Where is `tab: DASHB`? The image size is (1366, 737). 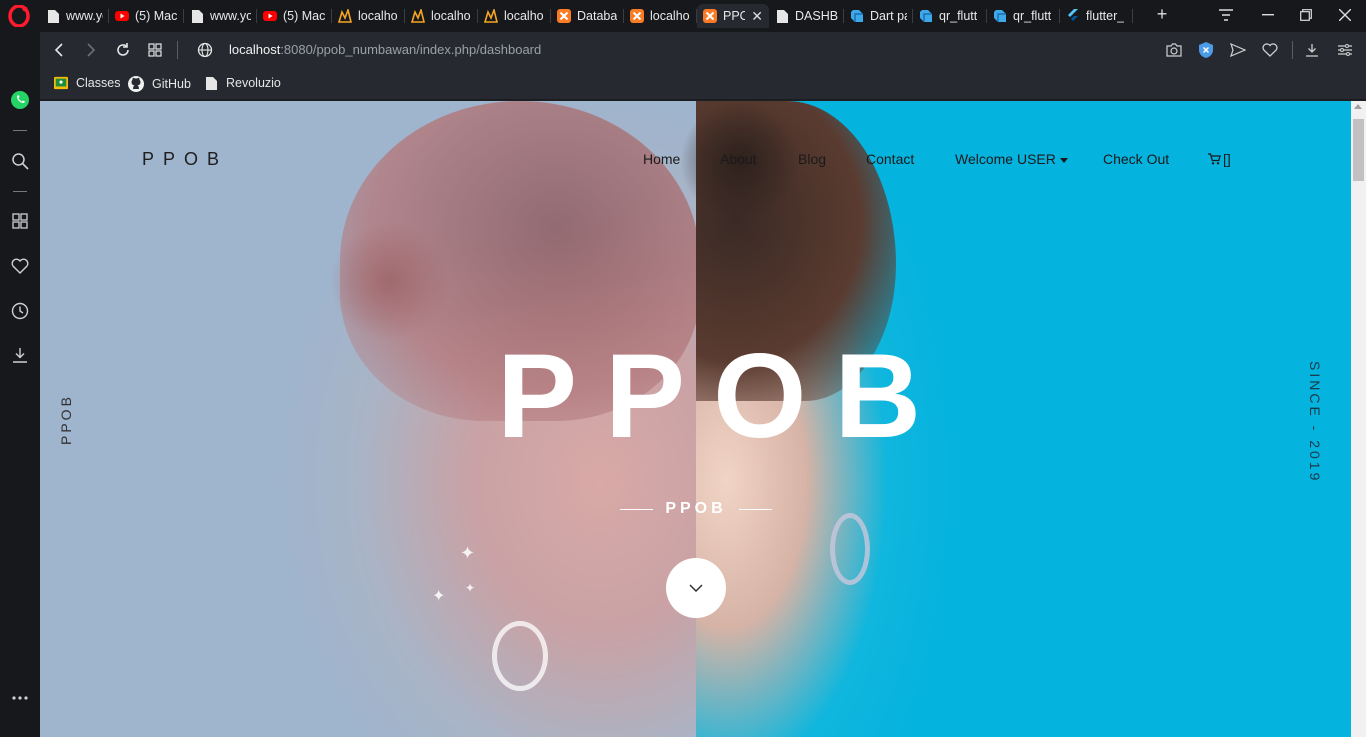
tab: DASHB is located at coordinates (806, 16).